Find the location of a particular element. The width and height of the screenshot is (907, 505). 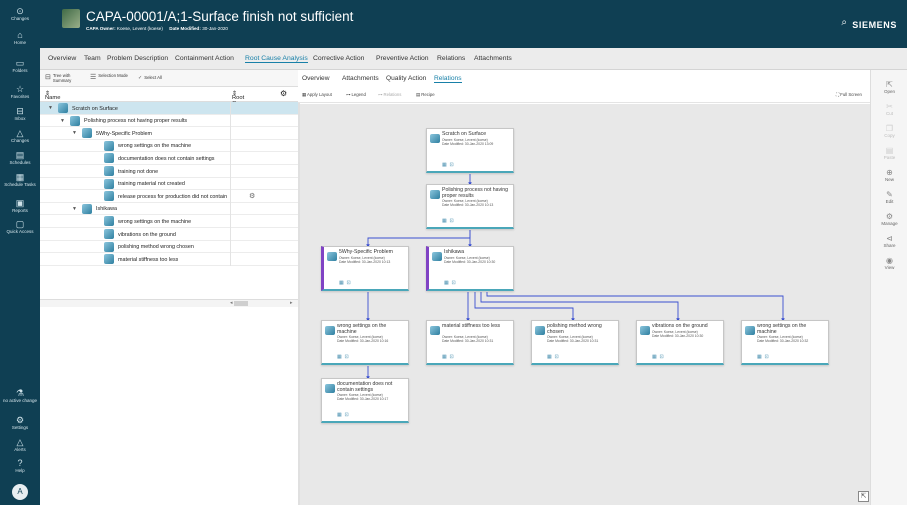

tab-corrective-action: Corrective Action is located at coordinates (338, 58).